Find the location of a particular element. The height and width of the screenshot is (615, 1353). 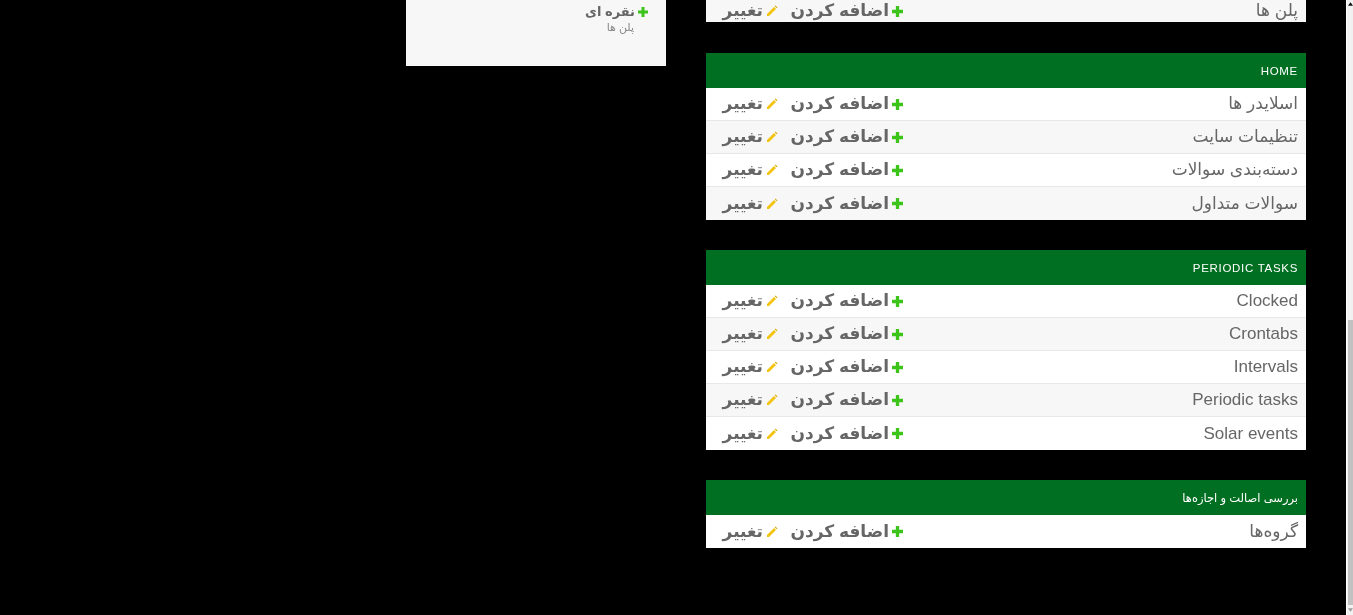

scrollbar-track is located at coordinates (1349, 307).